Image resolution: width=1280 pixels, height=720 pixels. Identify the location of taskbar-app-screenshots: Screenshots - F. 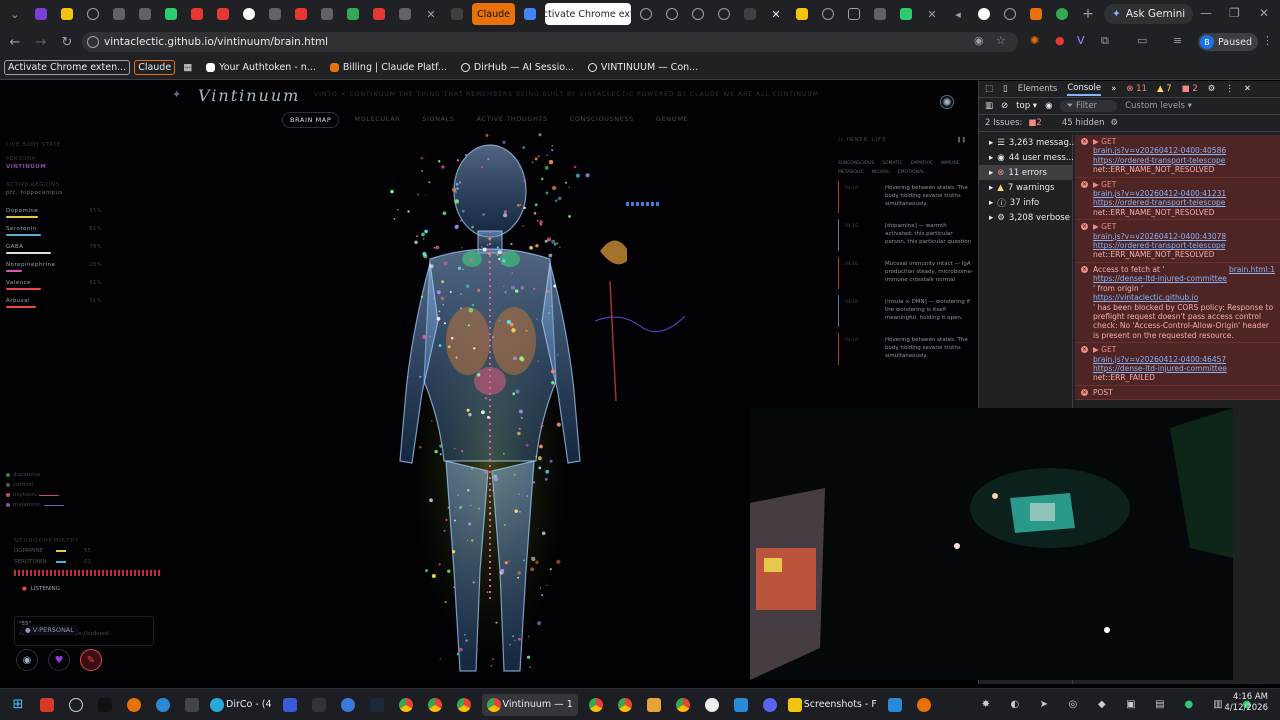
(832, 705).